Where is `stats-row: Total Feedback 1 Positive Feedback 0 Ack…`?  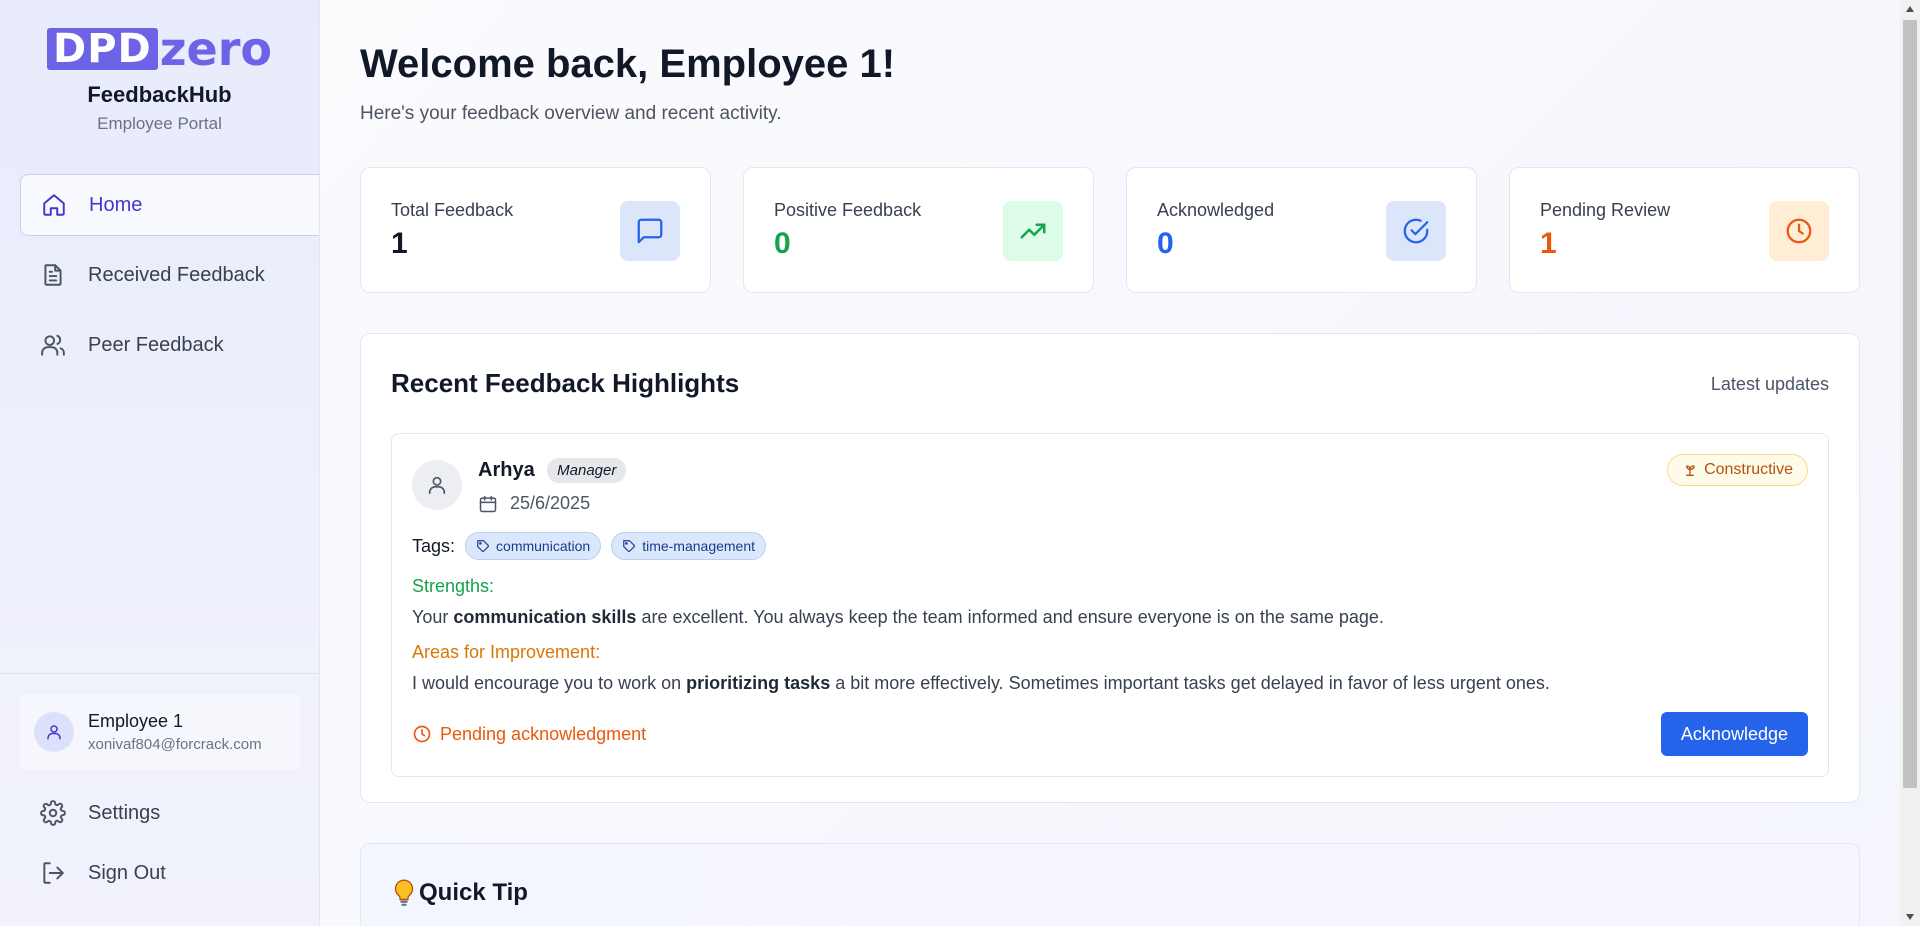
stats-row: Total Feedback 1 Positive Feedback 0 Ack… is located at coordinates (1110, 230).